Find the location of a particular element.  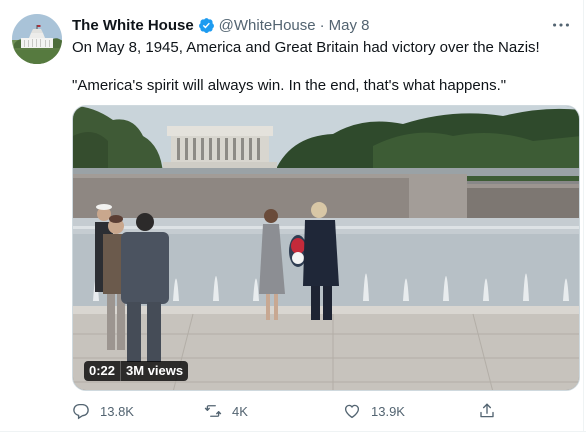

more-options-icon is located at coordinates (561, 25).